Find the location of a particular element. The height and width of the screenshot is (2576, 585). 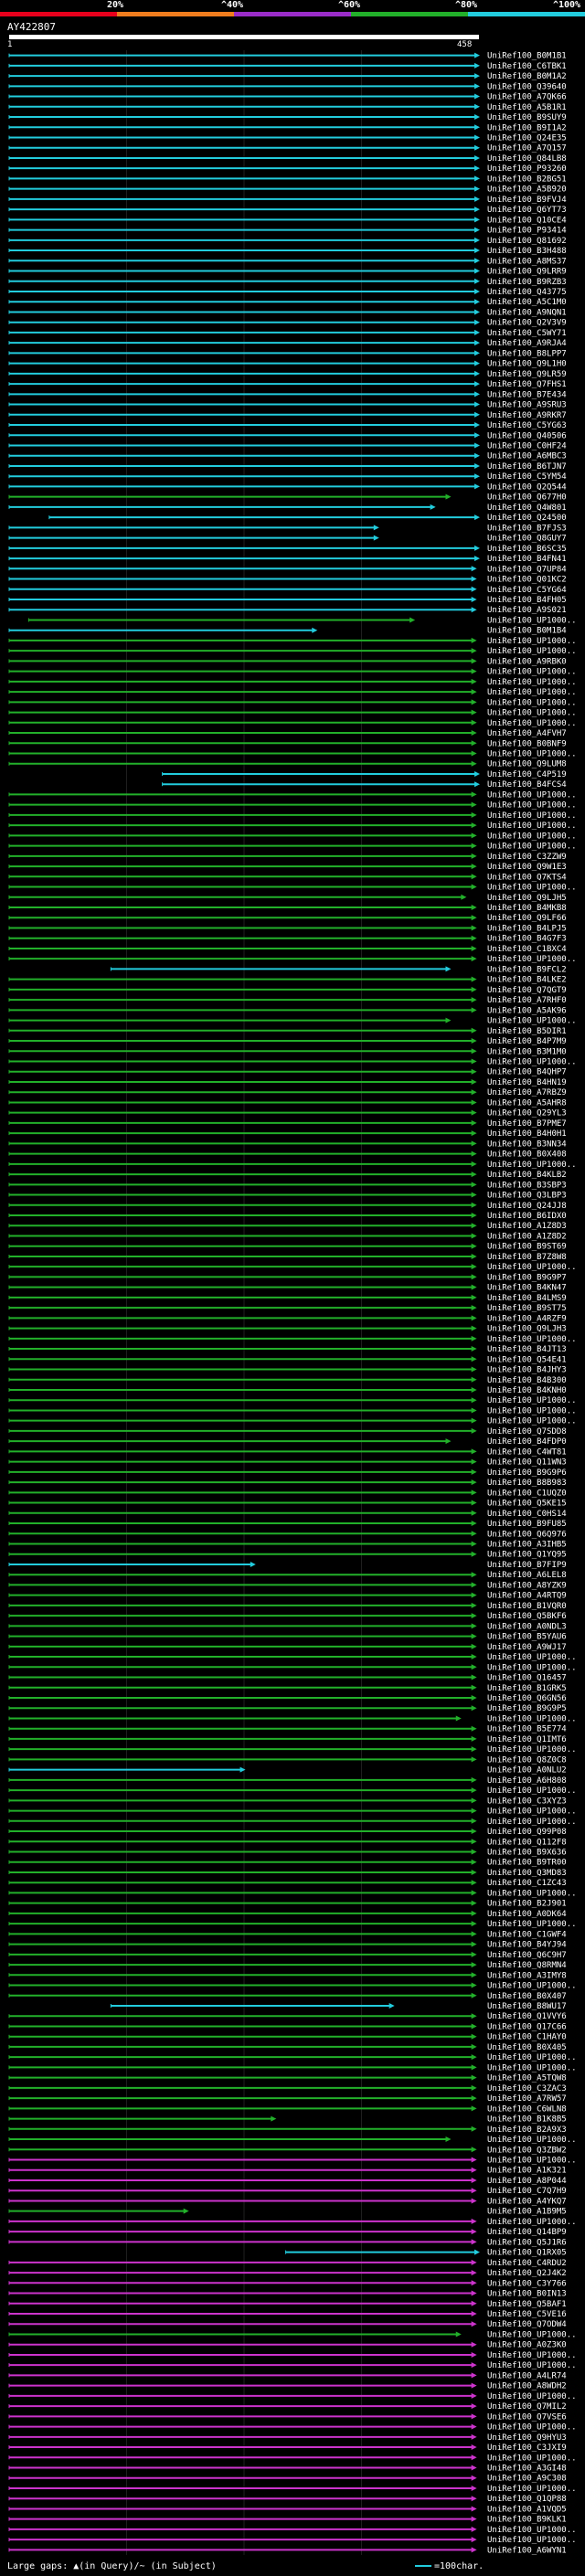

hit-label: UniRef100_C1BXC4 is located at coordinates (527, 949).